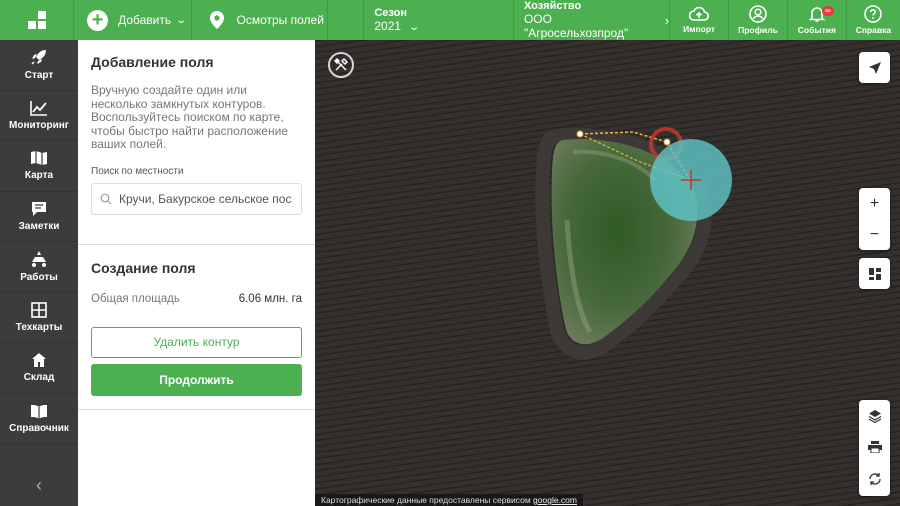 This screenshot has width=900, height=506. I want to click on panel-title: Добавление поля, so click(152, 62).